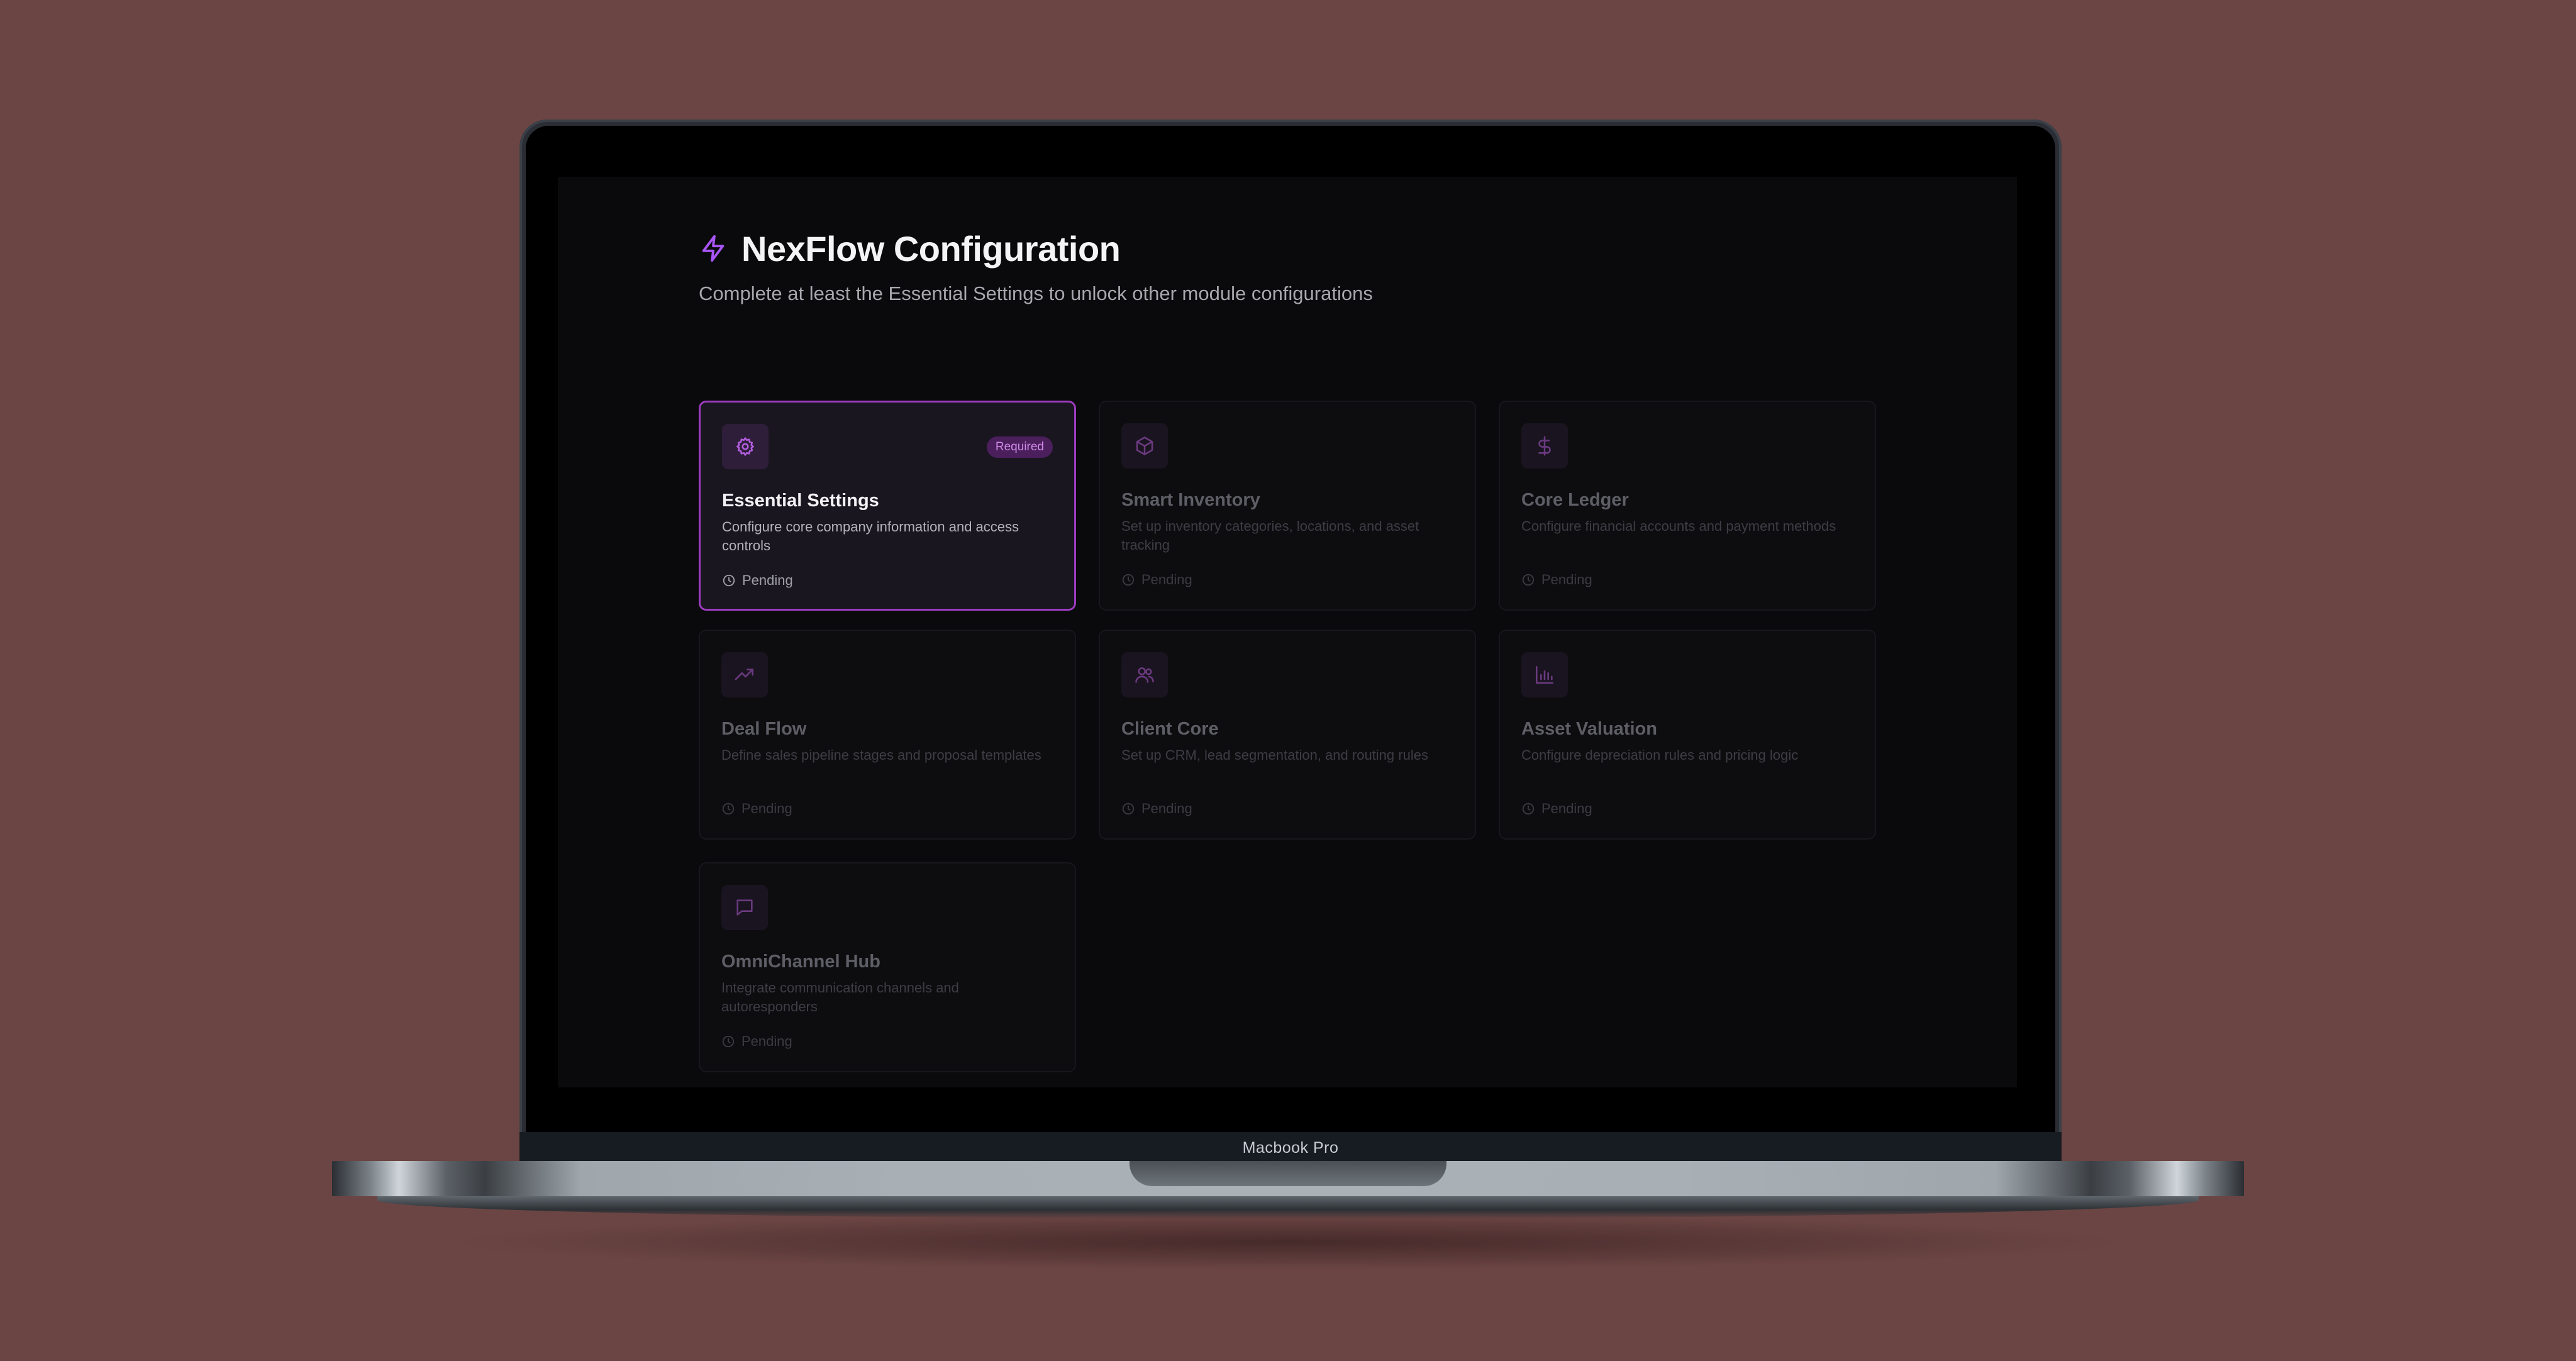 The width and height of the screenshot is (2576, 1361). Describe the element at coordinates (1288, 1173) in the screenshot. I see `laptop-notch` at that location.